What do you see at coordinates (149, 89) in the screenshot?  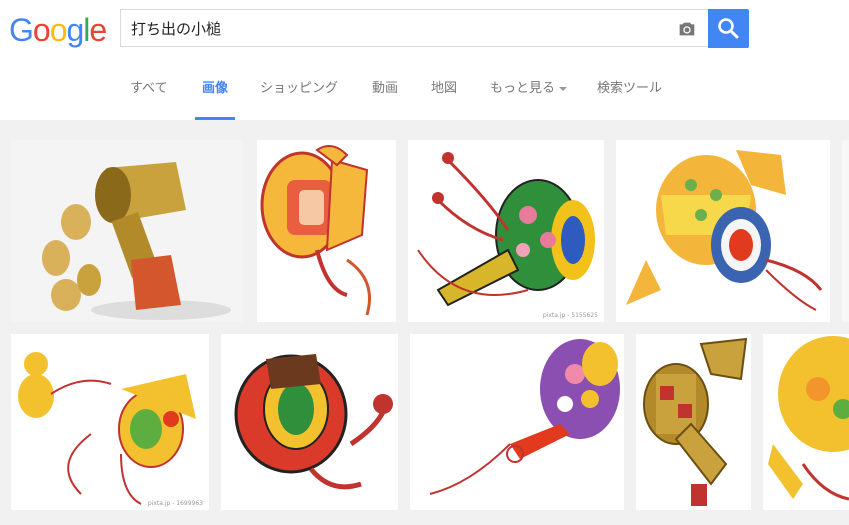 I see `tab-all: すべて` at bounding box center [149, 89].